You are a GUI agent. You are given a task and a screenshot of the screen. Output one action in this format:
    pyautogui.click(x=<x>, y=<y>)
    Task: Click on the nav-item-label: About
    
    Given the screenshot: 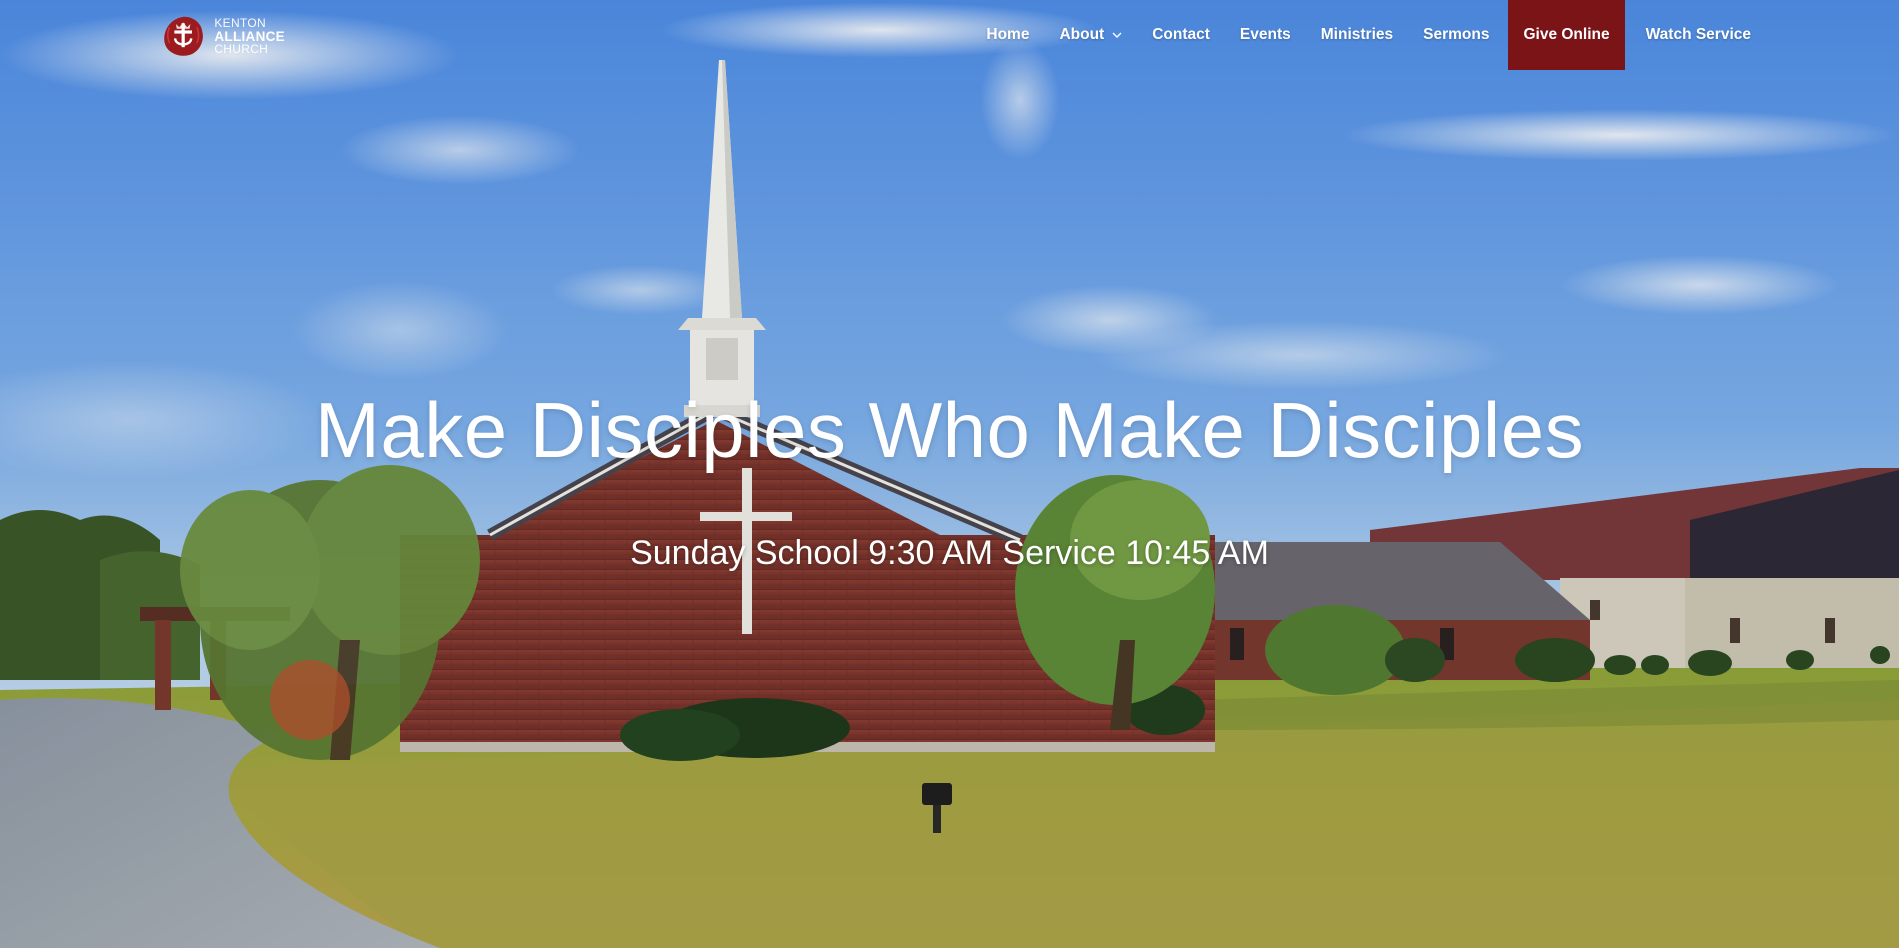 What is the action you would take?
    pyautogui.click(x=1082, y=34)
    